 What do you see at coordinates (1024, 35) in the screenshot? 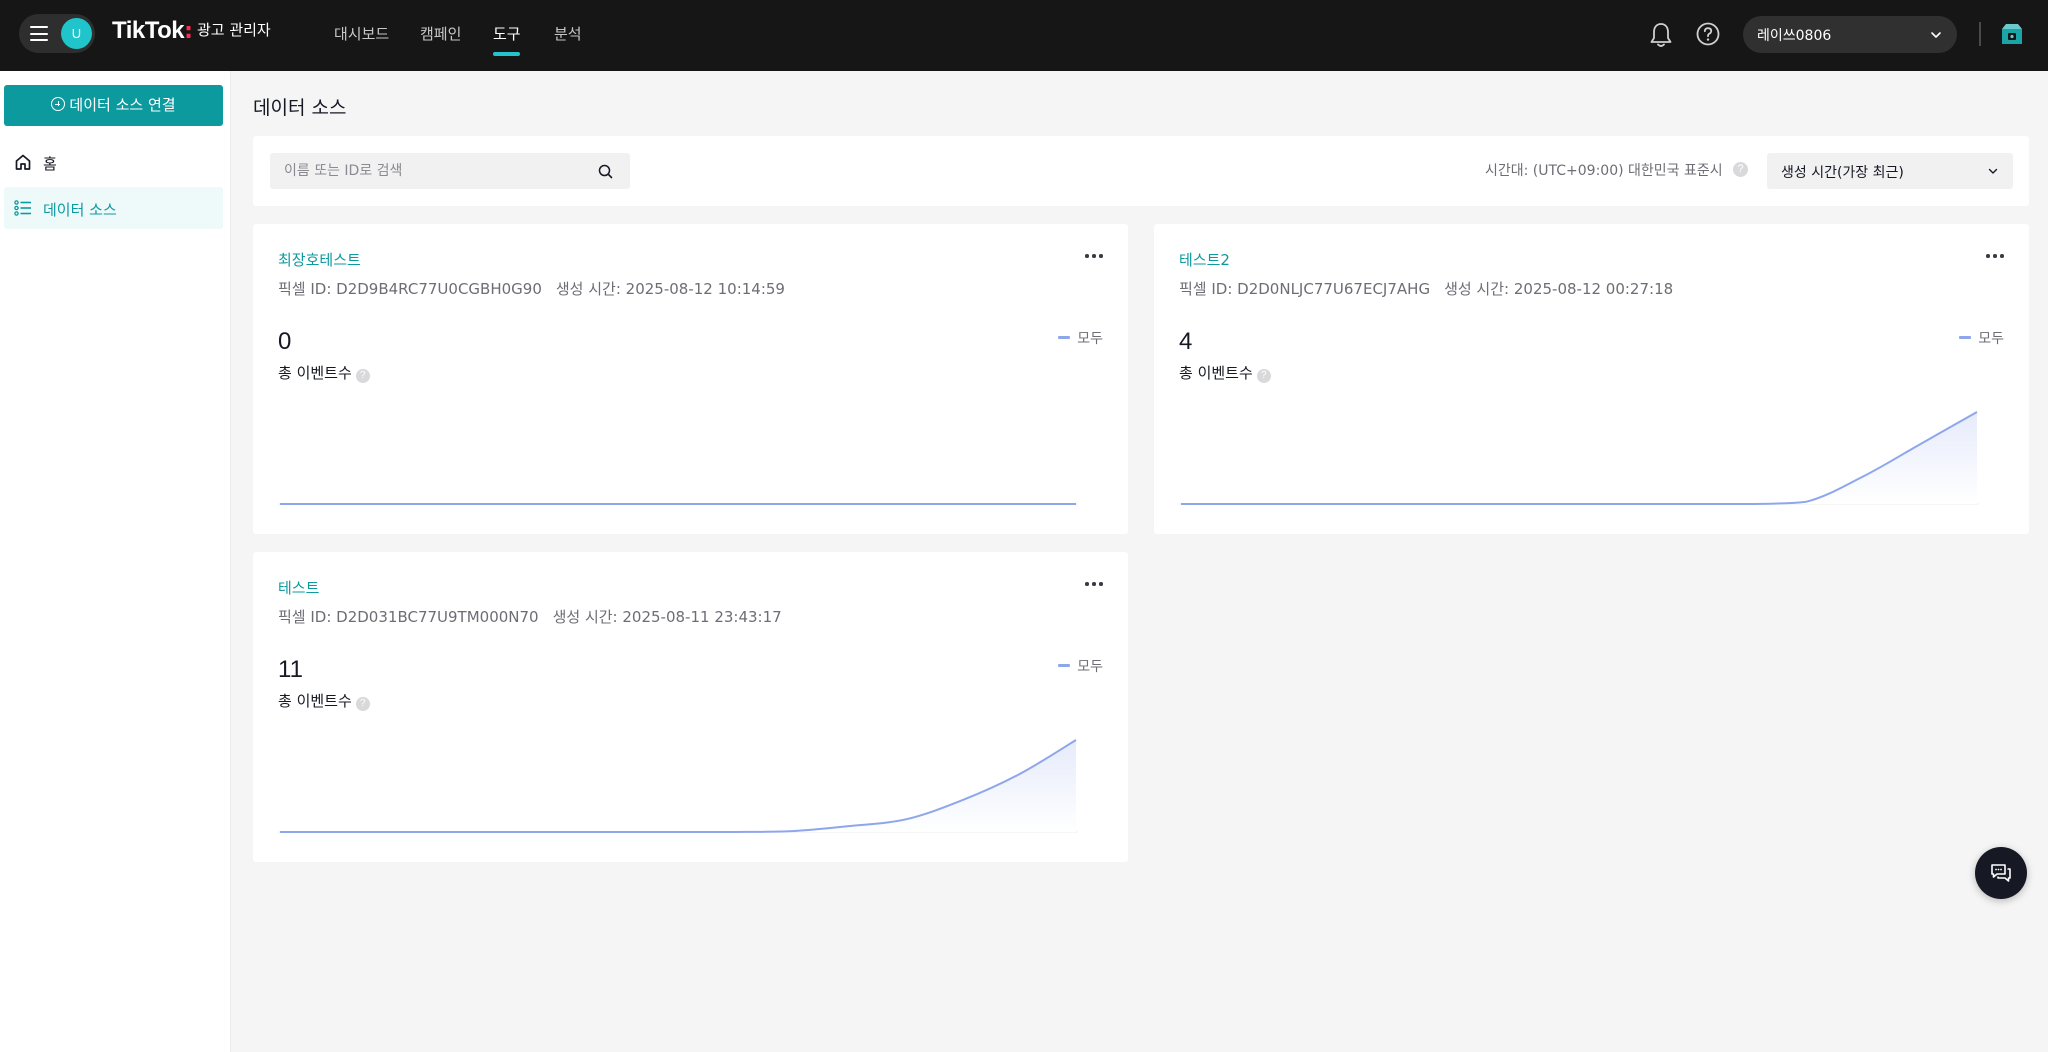
I see `top-bar: U TikTok: 광고 관리자 대시보드 캠페인 도구 분석 레이쓰0806` at bounding box center [1024, 35].